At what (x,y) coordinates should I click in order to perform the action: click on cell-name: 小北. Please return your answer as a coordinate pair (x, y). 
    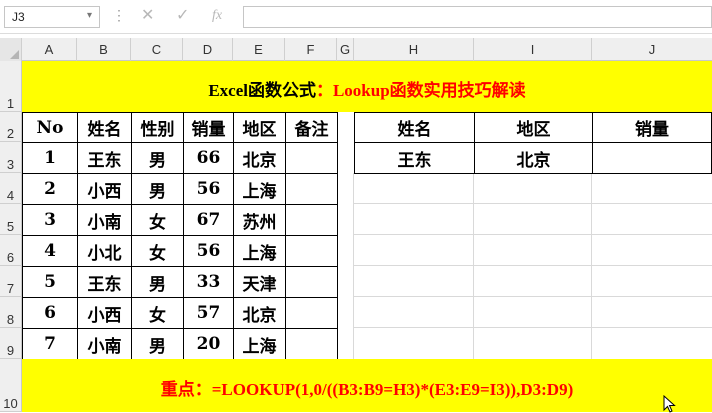
    Looking at the image, I should click on (104, 251).